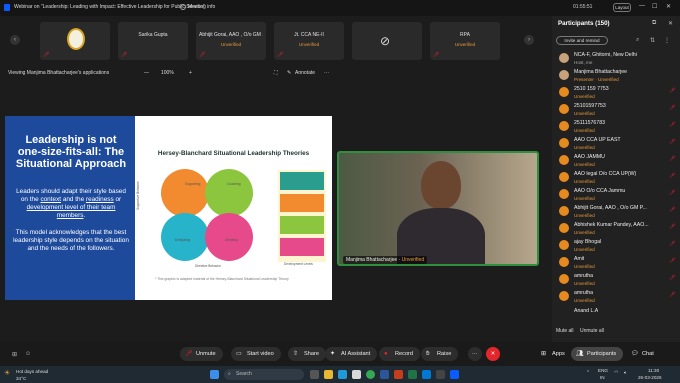 The image size is (680, 383). What do you see at coordinates (440, 354) in the screenshot?
I see `raise-hand-button: ✋︎ Raise` at bounding box center [440, 354].